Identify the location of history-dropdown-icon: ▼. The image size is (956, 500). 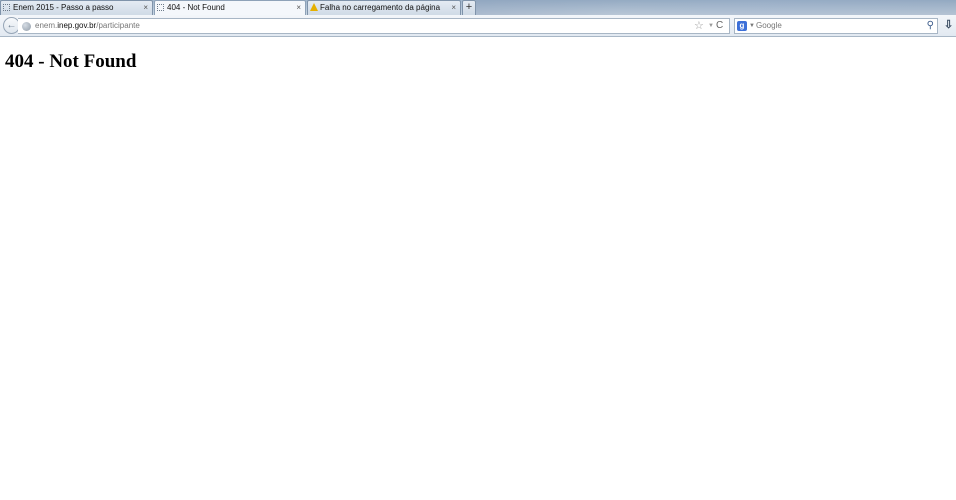
(711, 26).